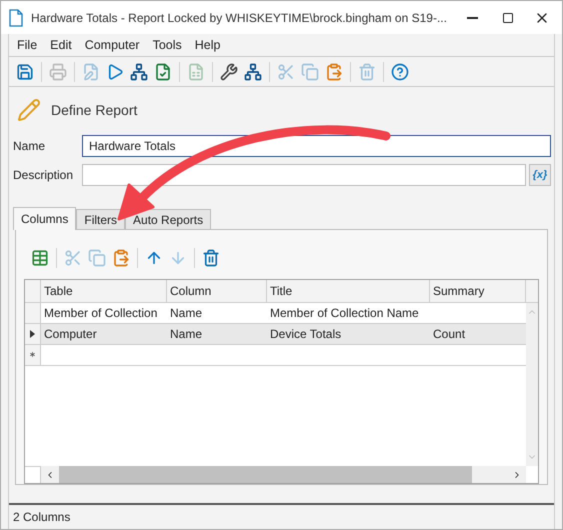  Describe the element at coordinates (44, 218) in the screenshot. I see `tab: Columns` at that location.